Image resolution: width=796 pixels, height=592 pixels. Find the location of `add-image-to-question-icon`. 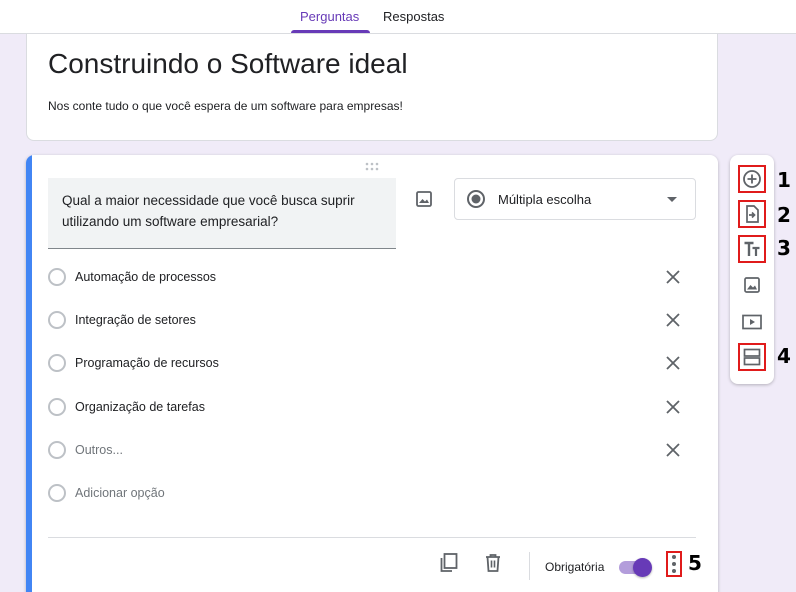

add-image-to-question-icon is located at coordinates (424, 199).